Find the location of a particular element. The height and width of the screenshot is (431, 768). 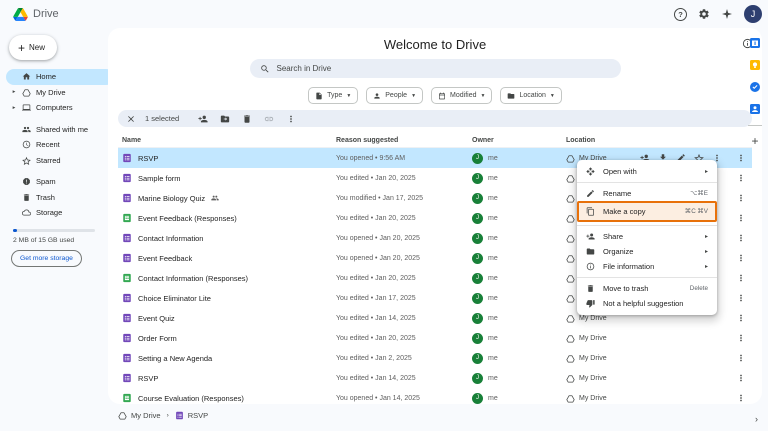

submenu-arrow-icon: ▸ is located at coordinates (706, 252).